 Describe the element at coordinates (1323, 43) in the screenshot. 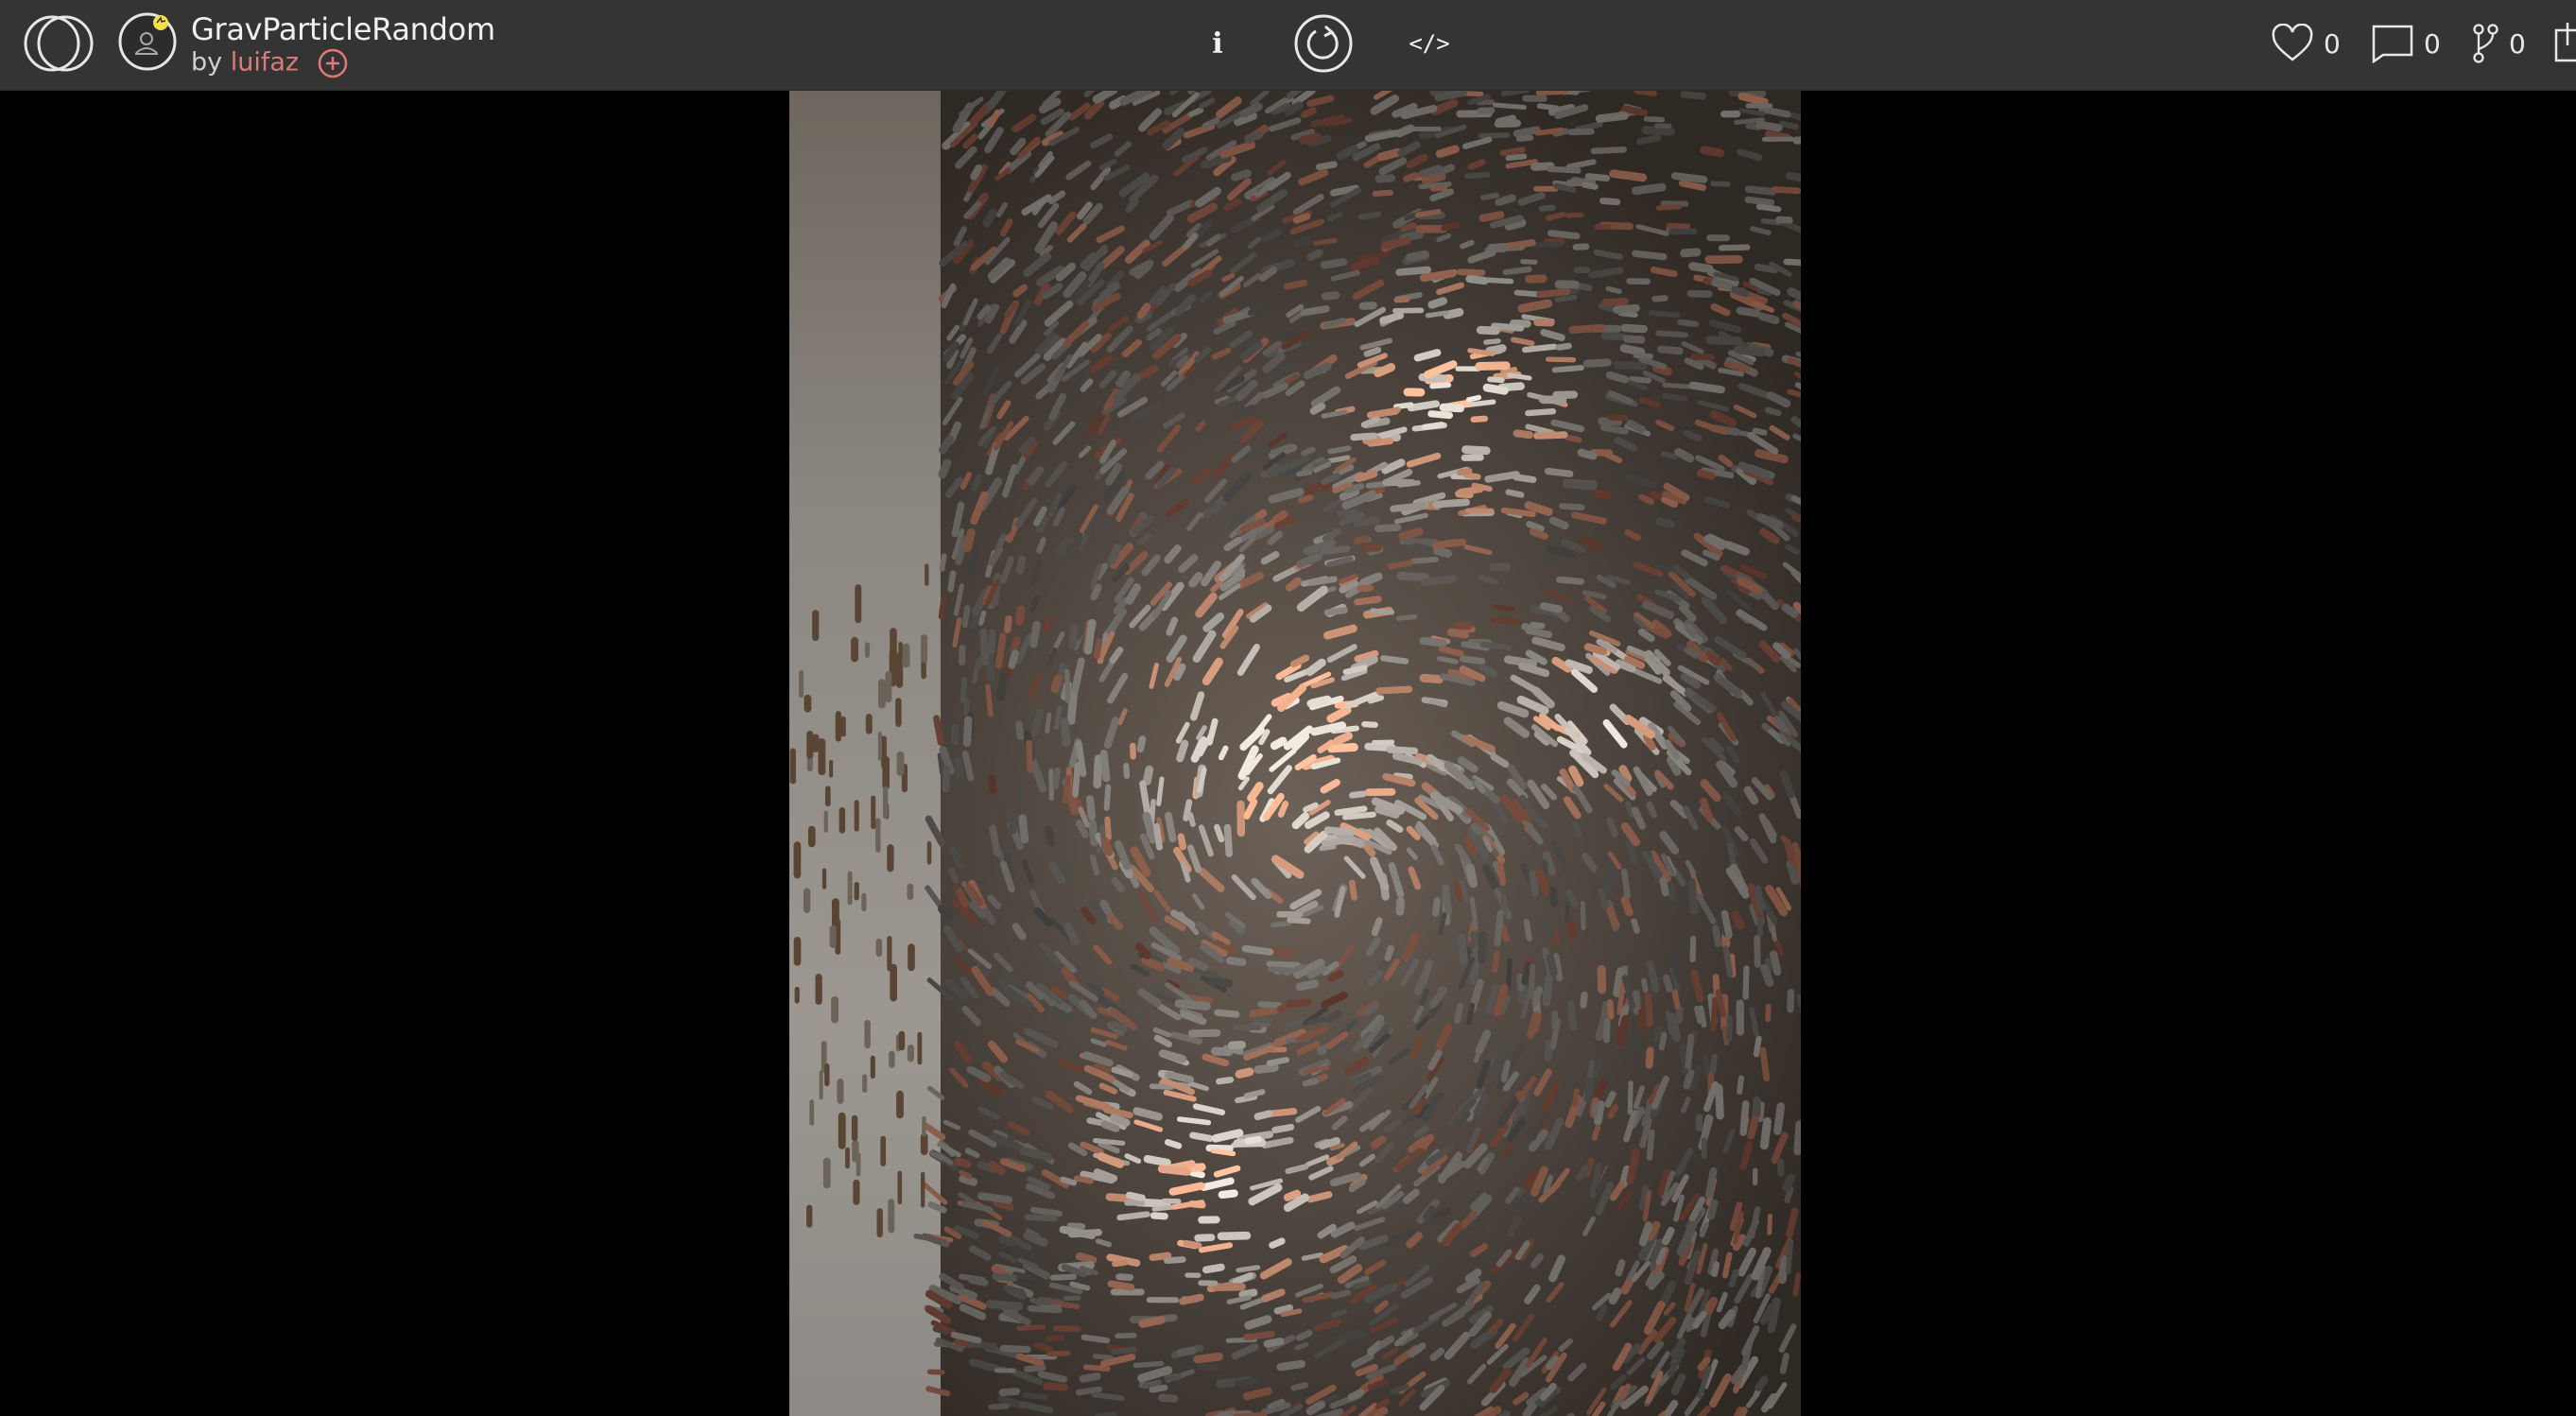

I see `reload-button` at that location.